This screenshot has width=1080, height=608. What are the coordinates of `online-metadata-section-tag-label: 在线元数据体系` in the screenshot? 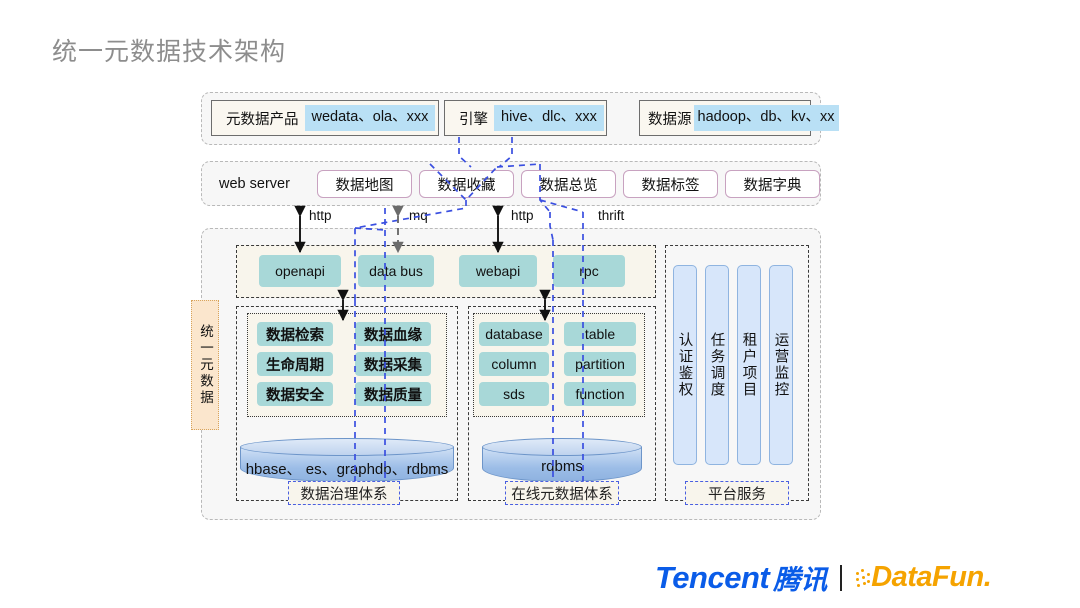 It's located at (562, 494).